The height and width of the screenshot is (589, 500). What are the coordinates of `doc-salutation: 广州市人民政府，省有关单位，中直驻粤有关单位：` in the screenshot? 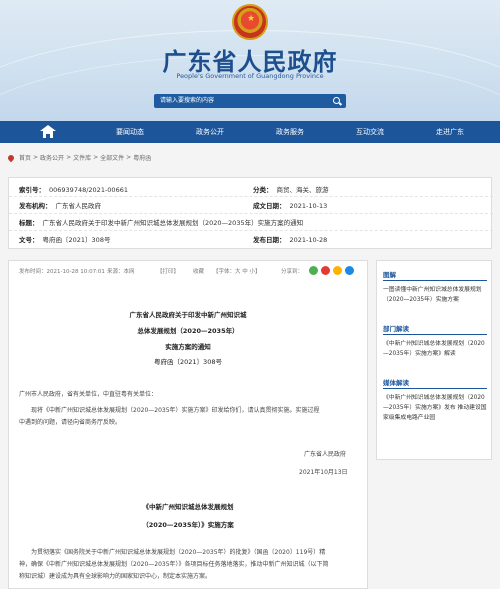 It's located at (88, 394).